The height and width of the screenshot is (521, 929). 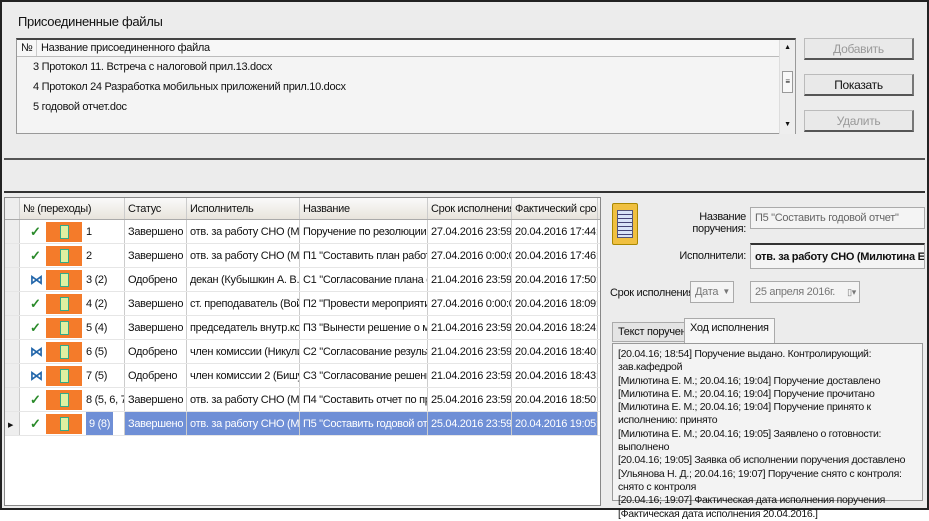 What do you see at coordinates (36, 67) in the screenshot?
I see `file-num: 3` at bounding box center [36, 67].